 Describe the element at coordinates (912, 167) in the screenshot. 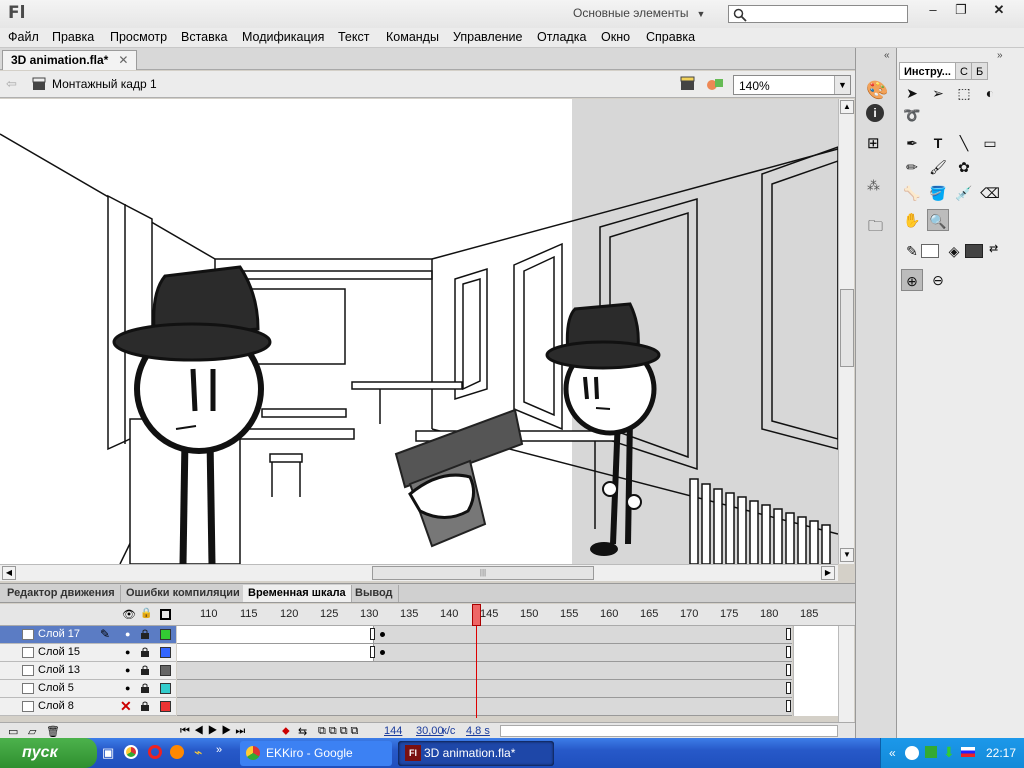

I see `pencil-tool-icon: ✏` at that location.